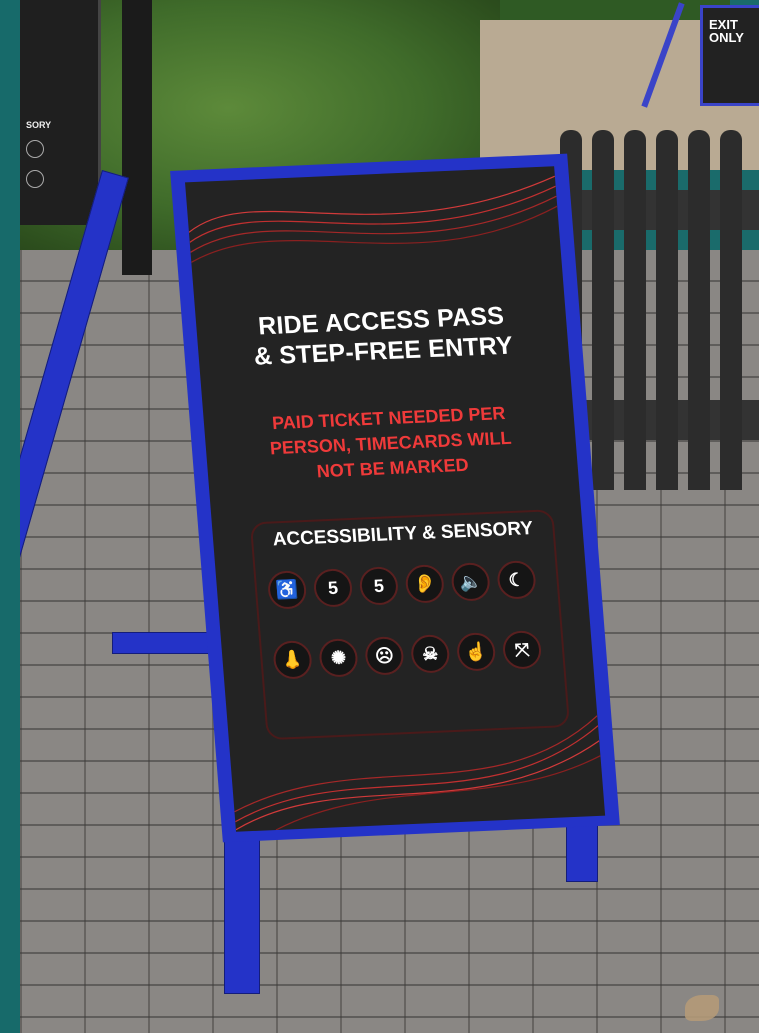  What do you see at coordinates (379, 586) in the screenshot?
I see `sensory-rating-icon: 5` at bounding box center [379, 586].